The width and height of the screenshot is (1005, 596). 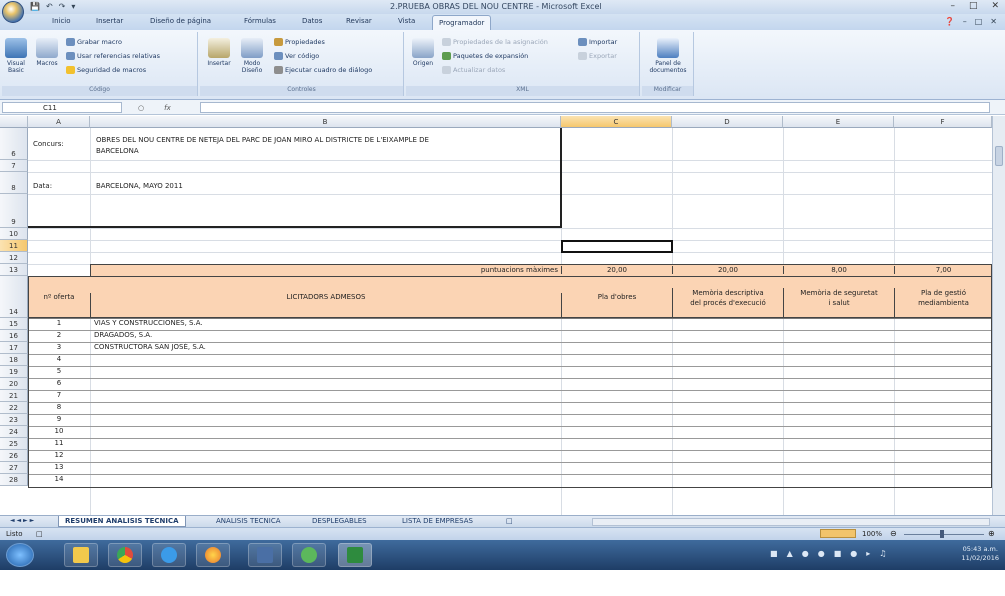 I want to click on row-header: 16, so click(x=14, y=336).